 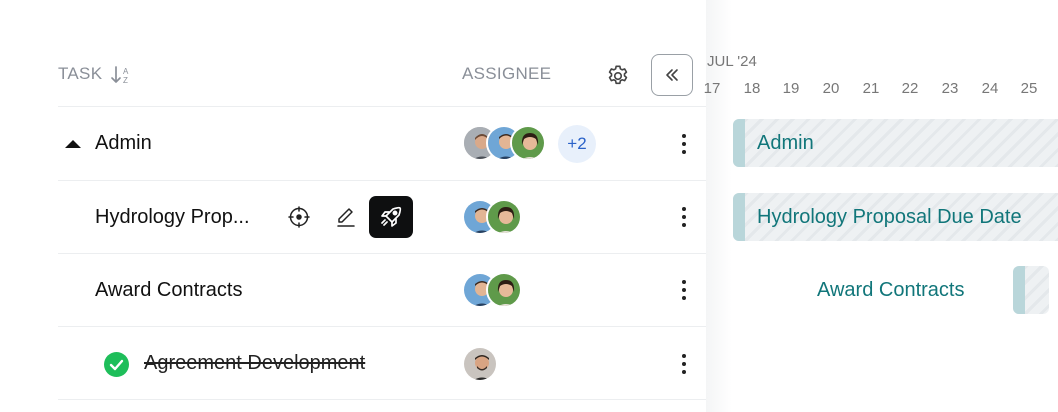 What do you see at coordinates (346, 217) in the screenshot?
I see `edit-pencil-icon` at bounding box center [346, 217].